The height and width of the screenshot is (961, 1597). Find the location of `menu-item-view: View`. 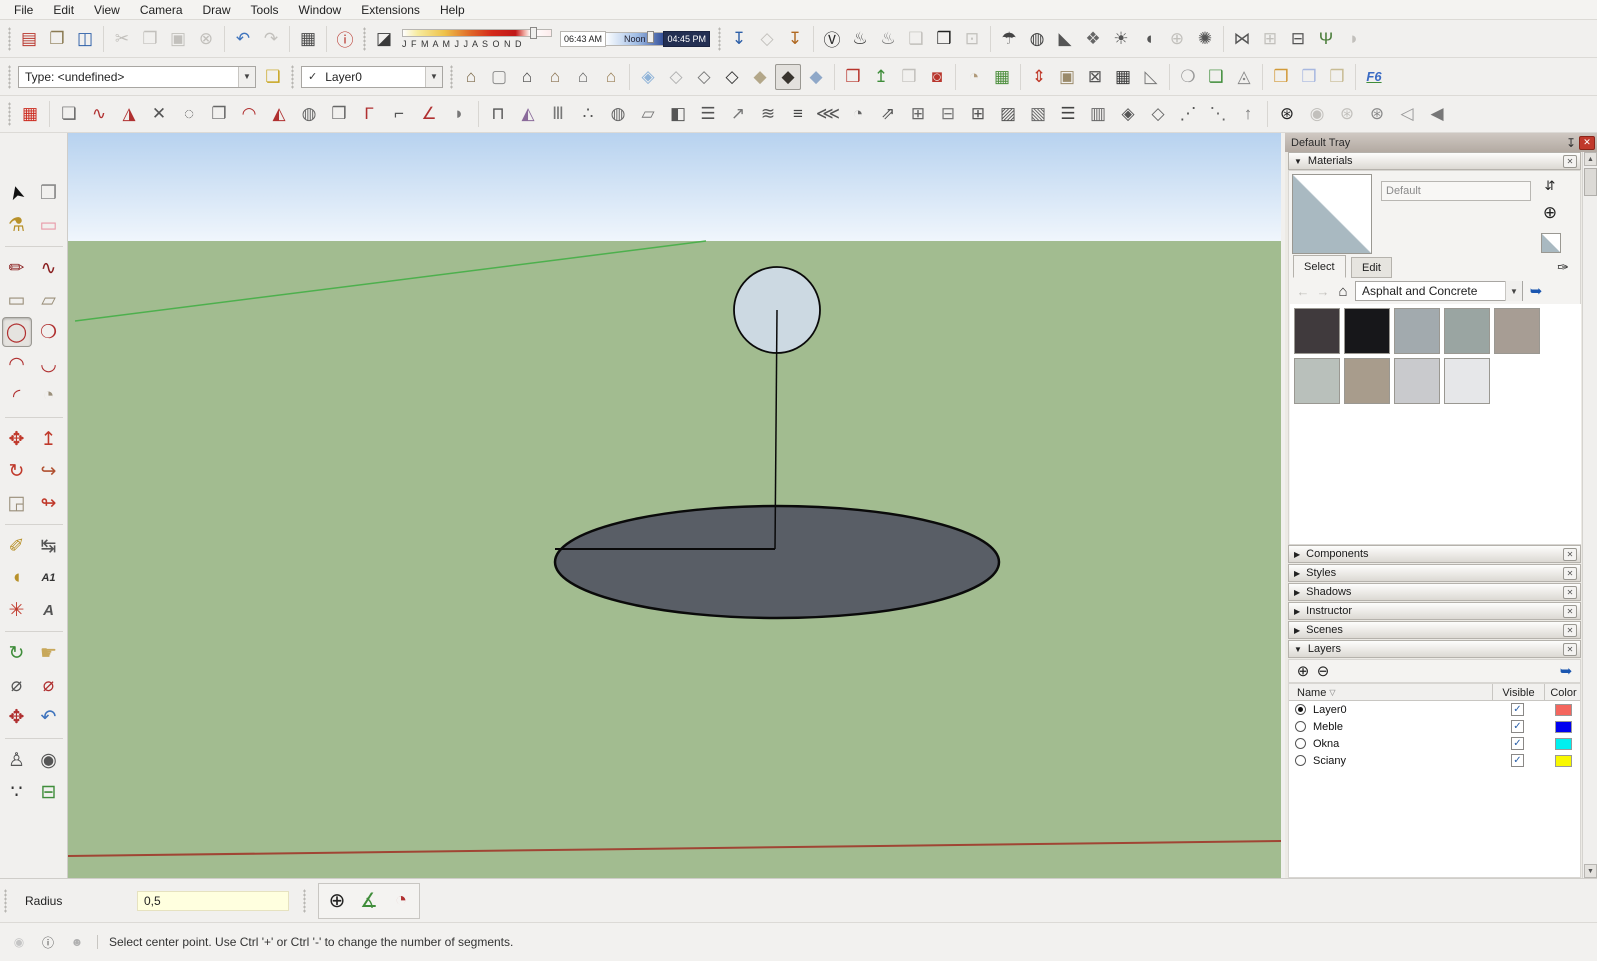

menu-item-view: View is located at coordinates (107, 10).